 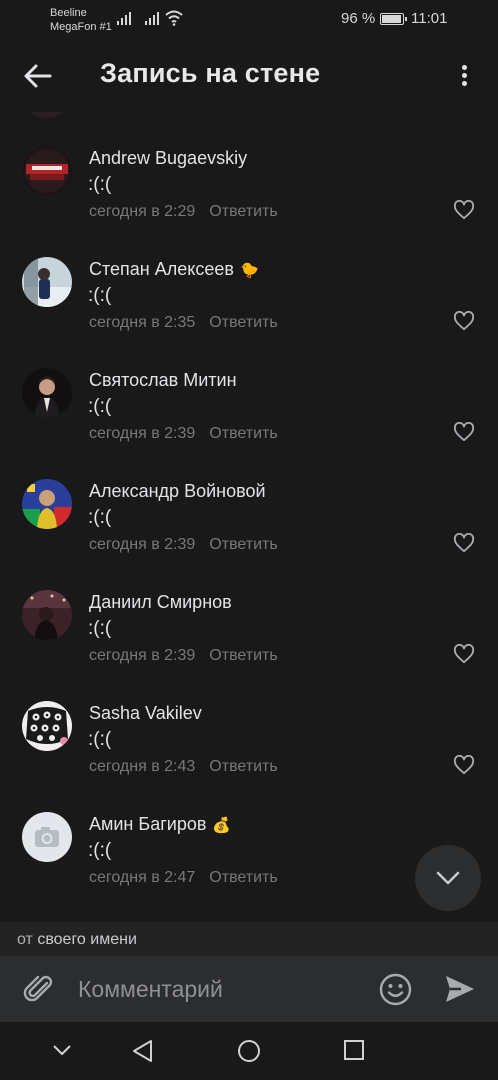 I want to click on back-triangle-icon, so click(x=142, y=1051).